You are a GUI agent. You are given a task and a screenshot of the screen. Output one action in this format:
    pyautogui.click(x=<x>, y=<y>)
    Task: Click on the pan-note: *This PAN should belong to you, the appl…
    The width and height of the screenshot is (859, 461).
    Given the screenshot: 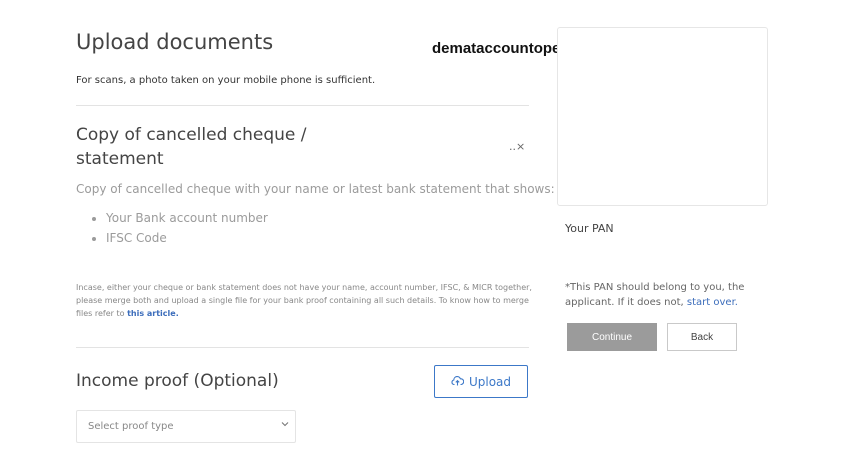 What is the action you would take?
    pyautogui.click(x=660, y=295)
    